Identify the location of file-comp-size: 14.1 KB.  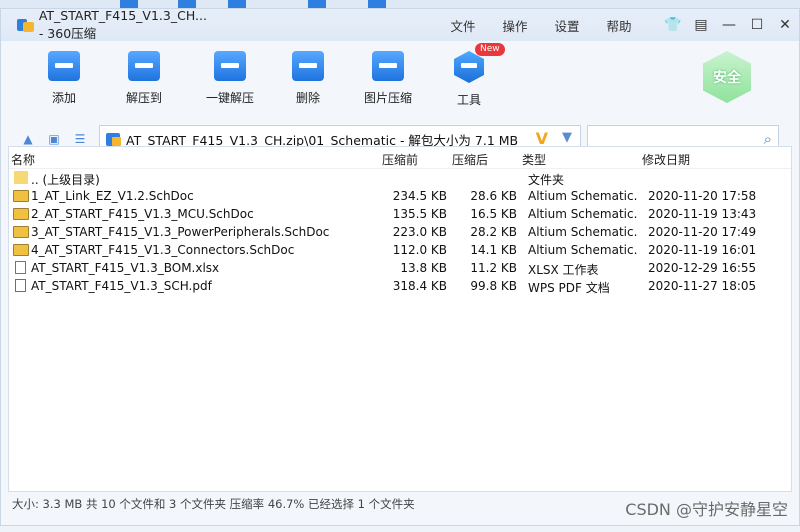
(493, 250).